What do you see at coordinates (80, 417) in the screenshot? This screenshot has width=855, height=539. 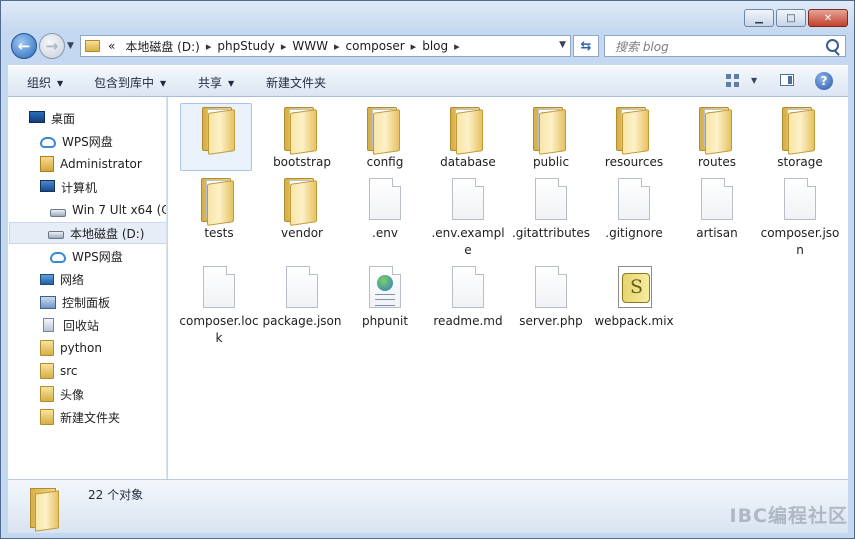 I see `nav-item-new-folder: 新建文件夹` at bounding box center [80, 417].